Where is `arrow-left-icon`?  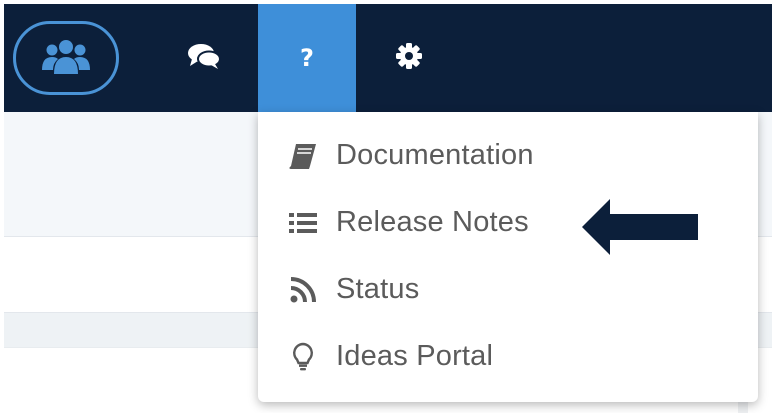
arrow-left-icon is located at coordinates (641, 229).